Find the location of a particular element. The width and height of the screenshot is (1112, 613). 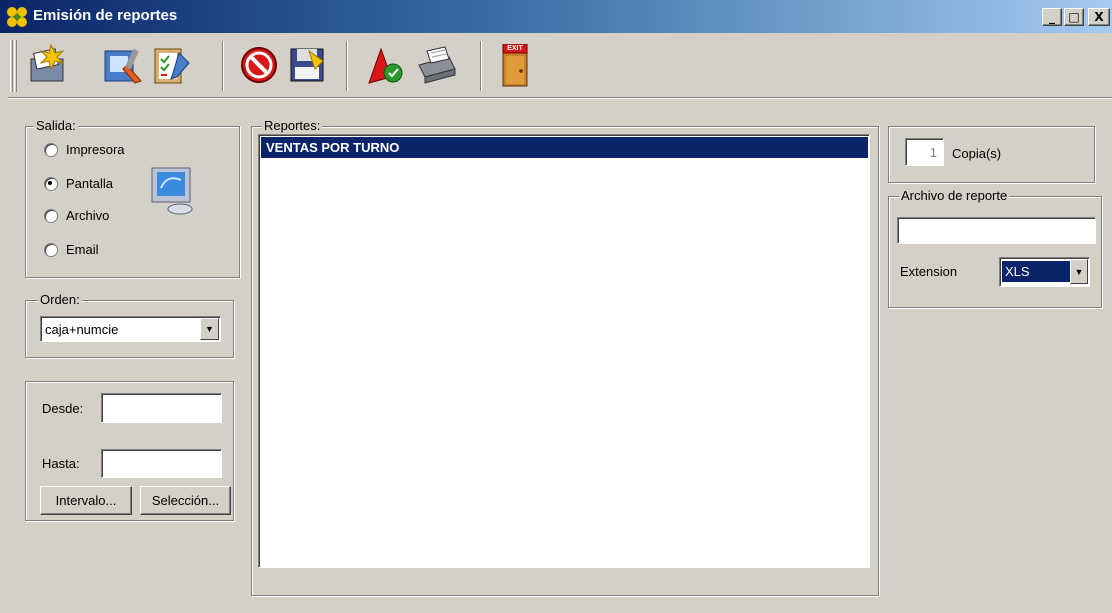

maximize-button: □ is located at coordinates (1074, 17).